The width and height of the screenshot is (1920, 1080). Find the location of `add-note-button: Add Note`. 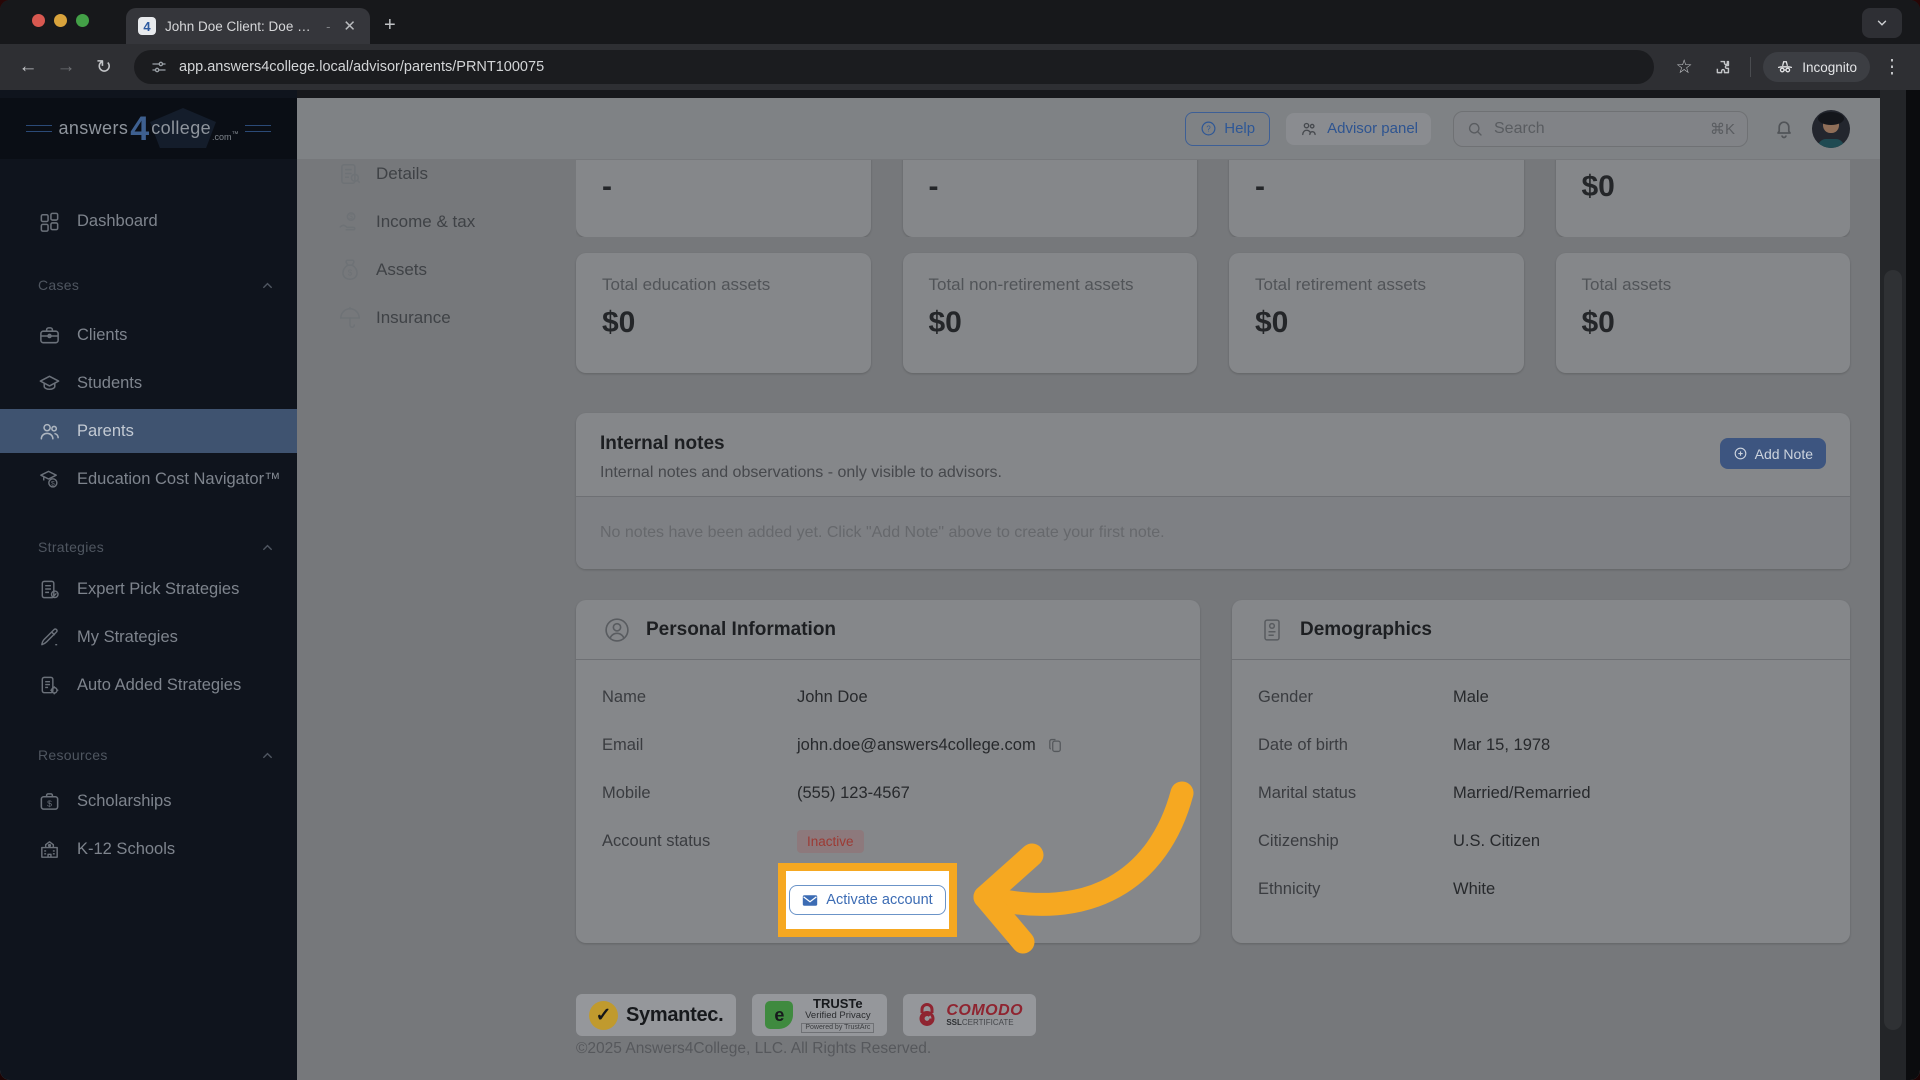

add-note-button: Add Note is located at coordinates (1772, 453).